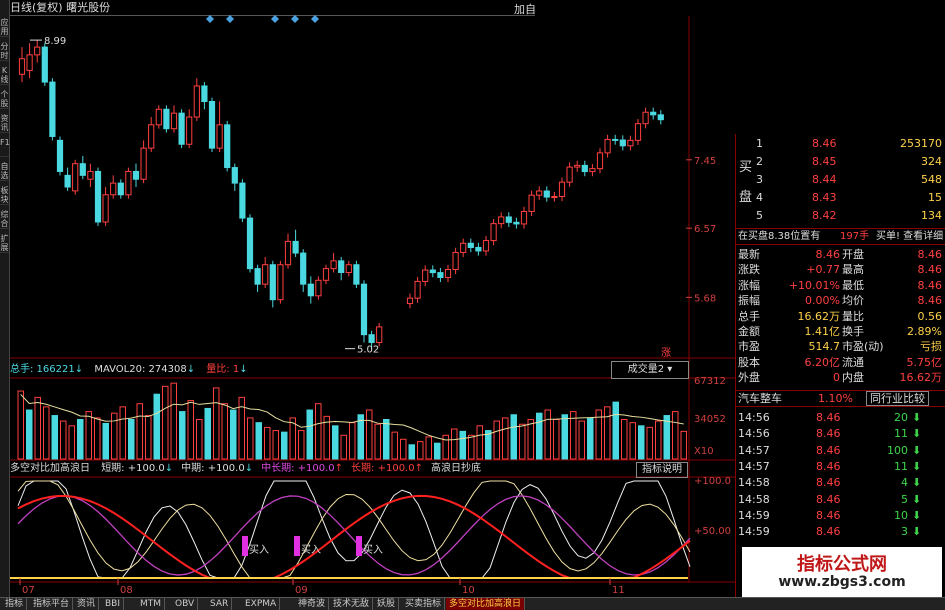 This screenshot has width=945, height=610. What do you see at coordinates (4, 75) in the screenshot?
I see `left-tab: K线` at bounding box center [4, 75].